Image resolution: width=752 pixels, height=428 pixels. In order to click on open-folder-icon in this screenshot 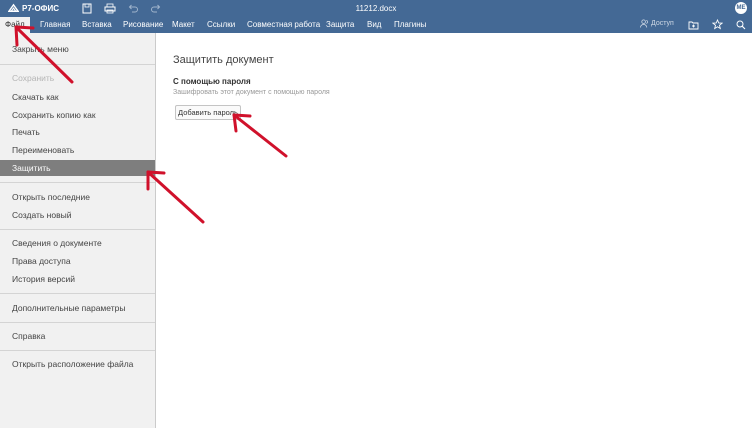, I will do `click(693, 25)`.